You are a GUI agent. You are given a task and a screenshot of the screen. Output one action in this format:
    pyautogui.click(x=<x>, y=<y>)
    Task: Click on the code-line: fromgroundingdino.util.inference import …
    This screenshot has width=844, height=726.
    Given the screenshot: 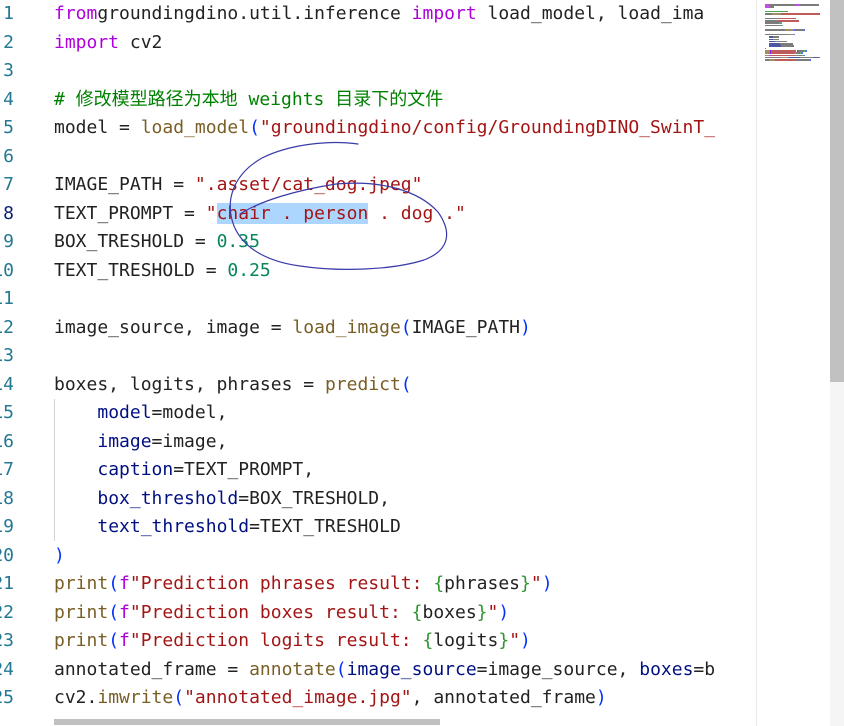 What is the action you would take?
    pyautogui.click(x=379, y=14)
    